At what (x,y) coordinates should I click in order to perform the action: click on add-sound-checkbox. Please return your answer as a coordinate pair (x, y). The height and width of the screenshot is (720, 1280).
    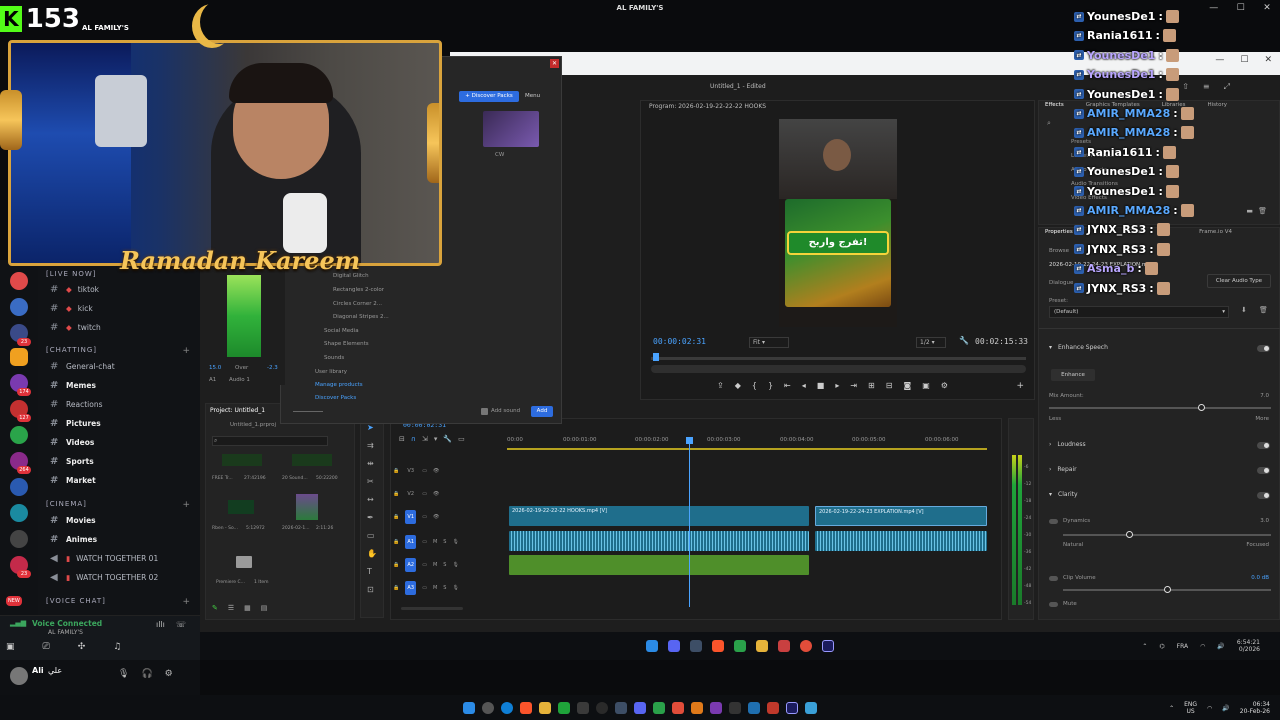
    Looking at the image, I should click on (484, 411).